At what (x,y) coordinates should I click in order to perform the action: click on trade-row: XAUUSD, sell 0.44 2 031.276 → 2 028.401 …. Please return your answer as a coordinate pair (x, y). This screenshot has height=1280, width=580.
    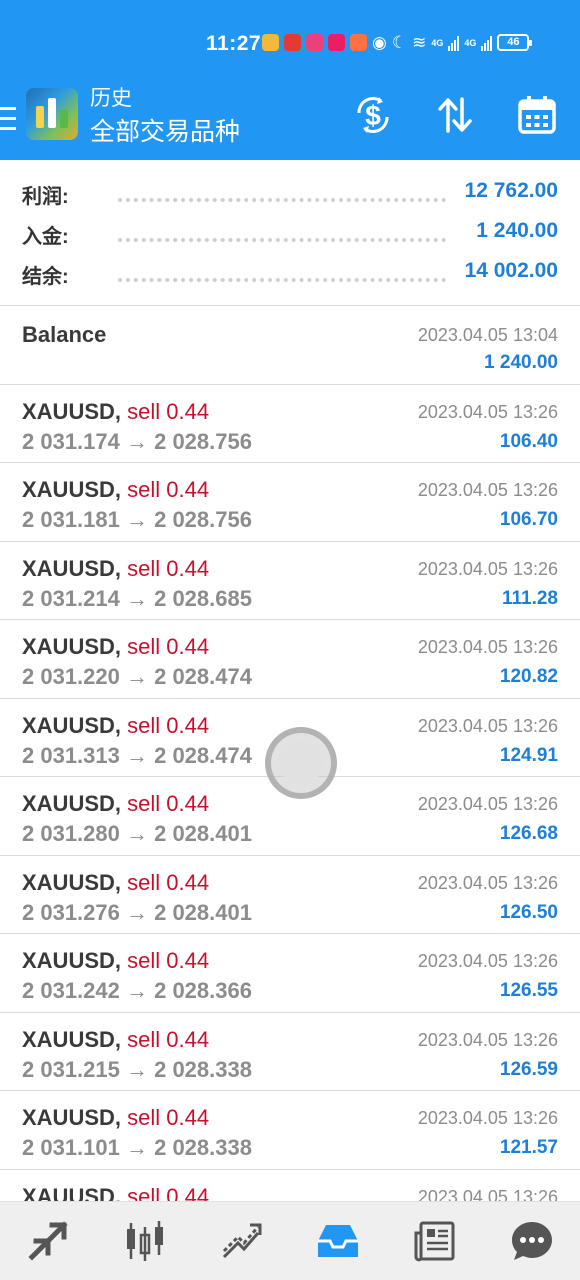
    Looking at the image, I should click on (290, 894).